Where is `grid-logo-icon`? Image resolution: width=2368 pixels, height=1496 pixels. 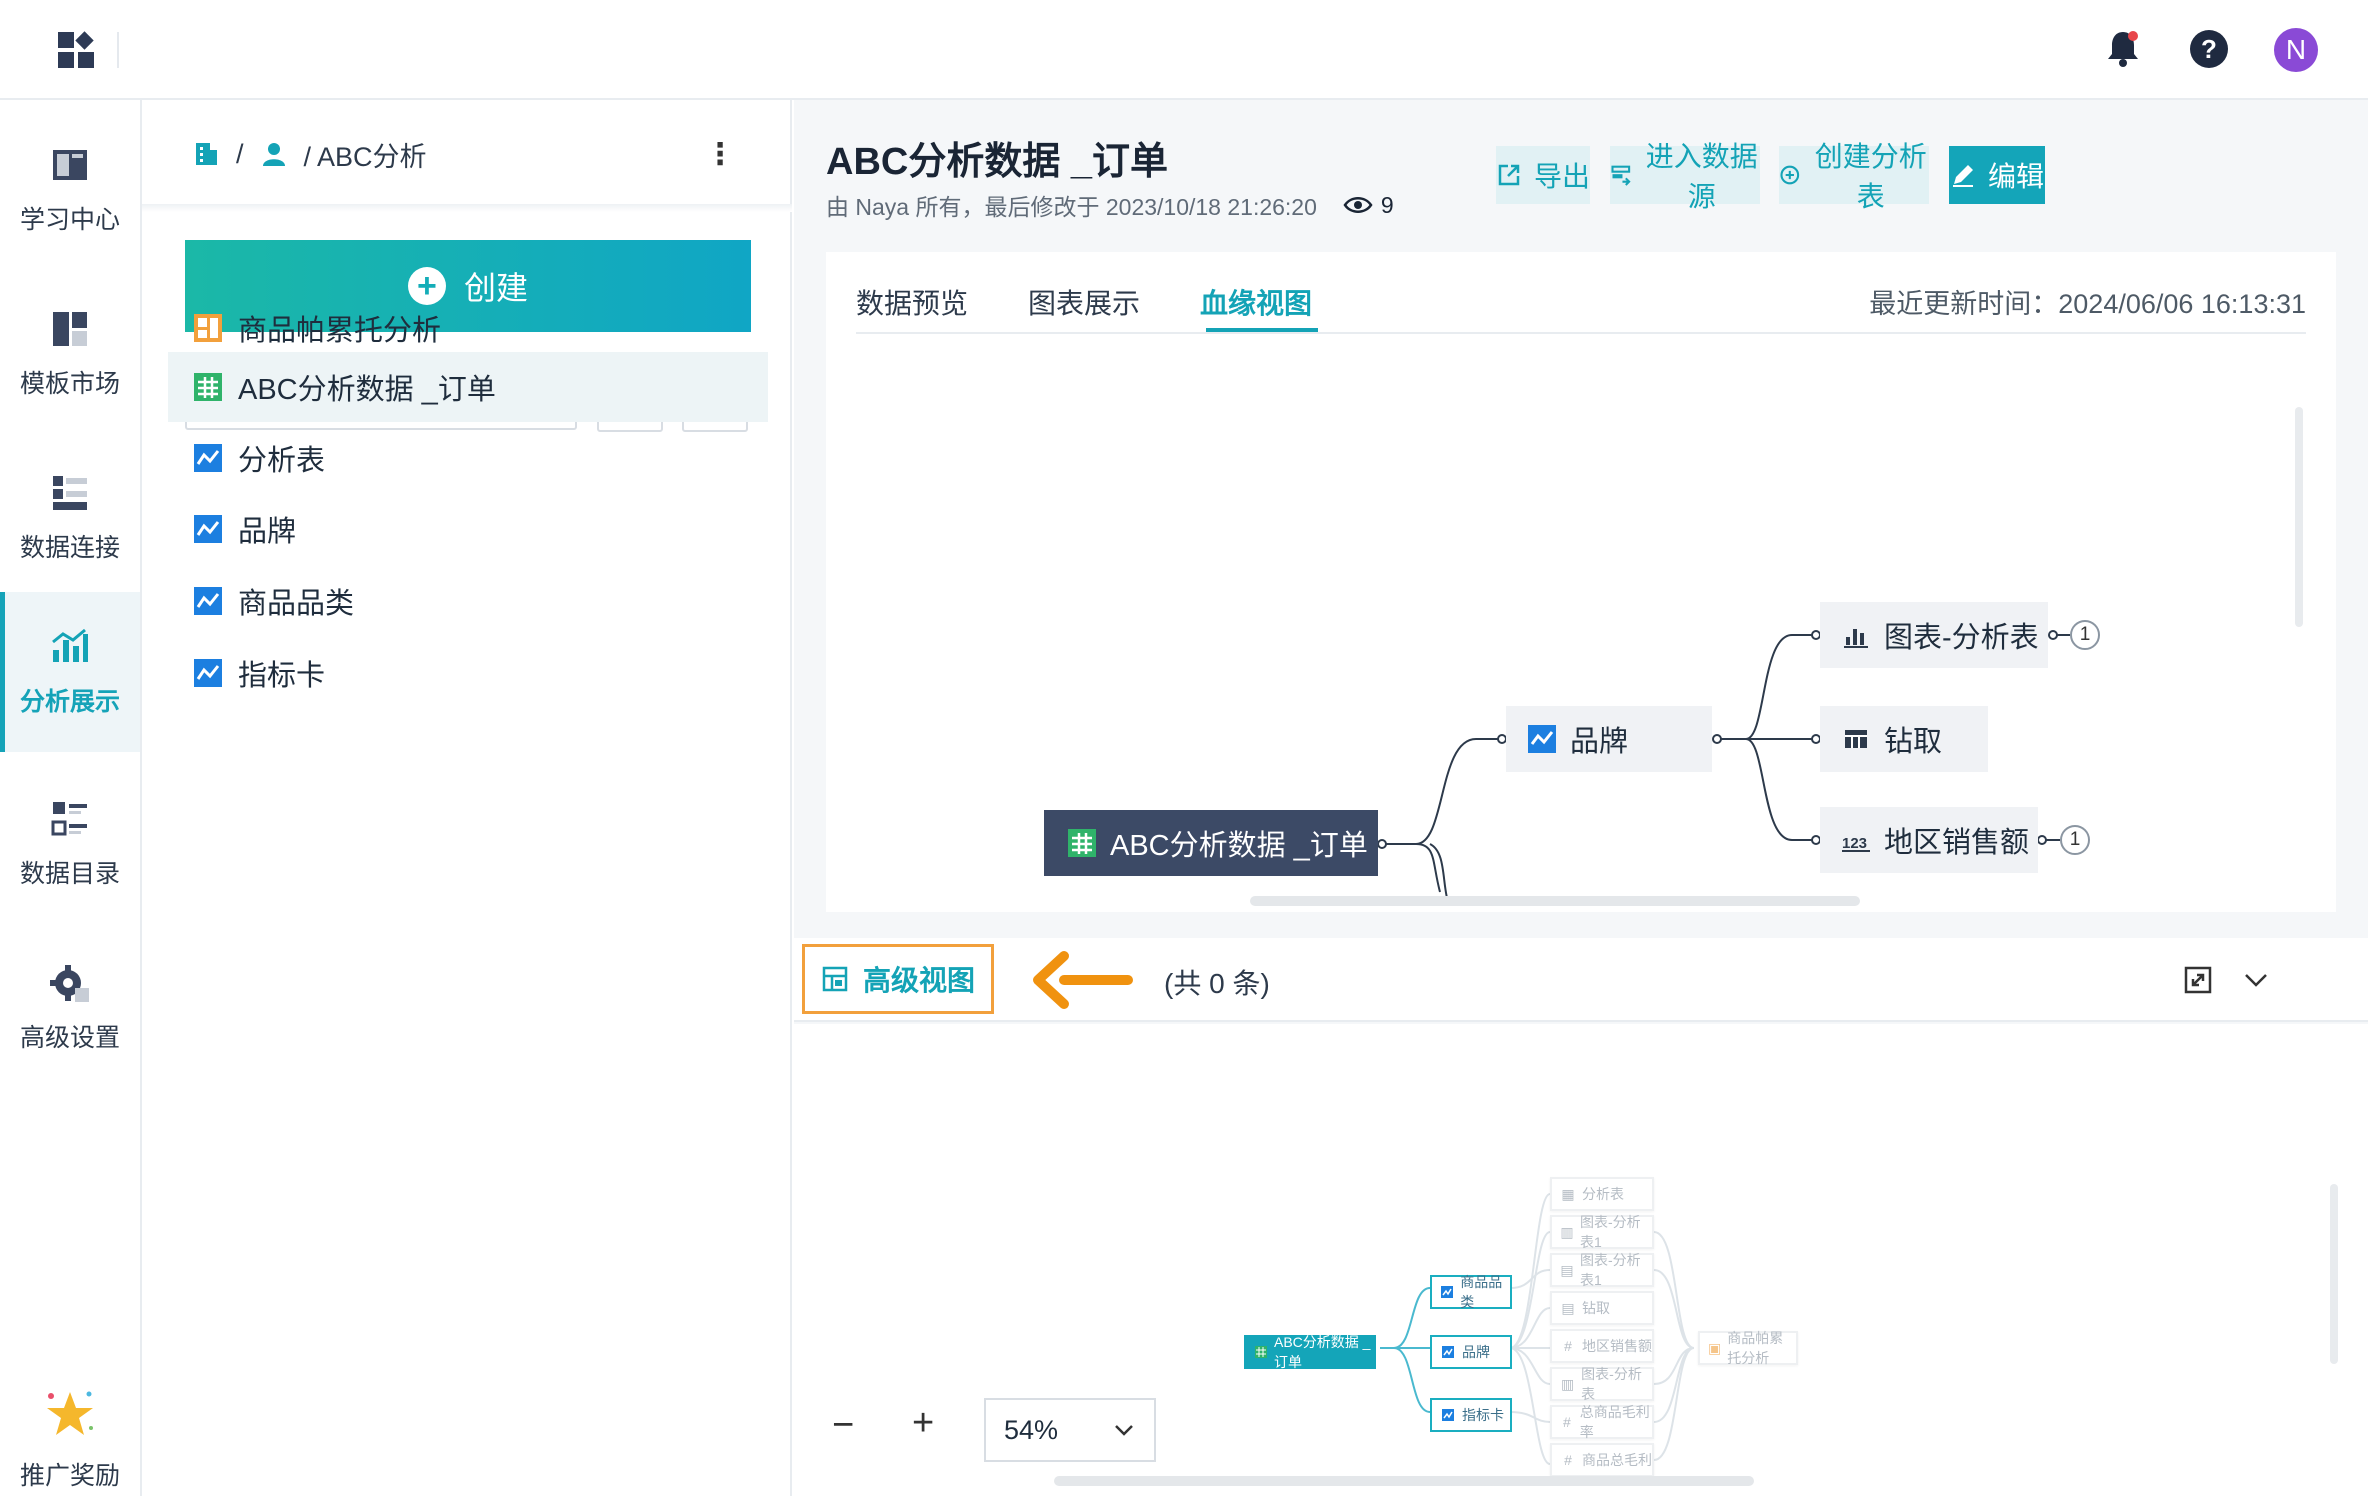 grid-logo-icon is located at coordinates (76, 50).